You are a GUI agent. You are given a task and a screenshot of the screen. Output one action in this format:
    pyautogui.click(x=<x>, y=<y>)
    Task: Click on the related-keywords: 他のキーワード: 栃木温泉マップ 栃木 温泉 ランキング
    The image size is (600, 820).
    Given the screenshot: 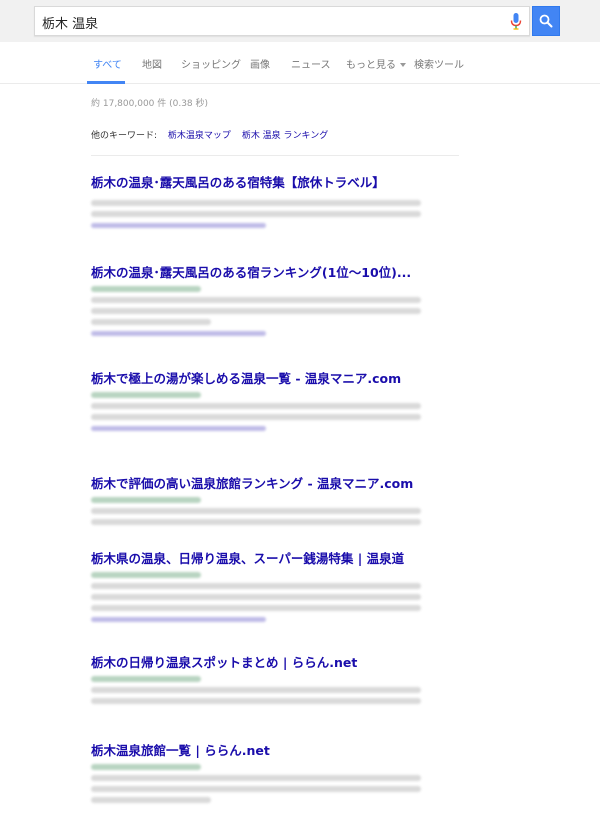 What is the action you would take?
    pyautogui.click(x=209, y=134)
    